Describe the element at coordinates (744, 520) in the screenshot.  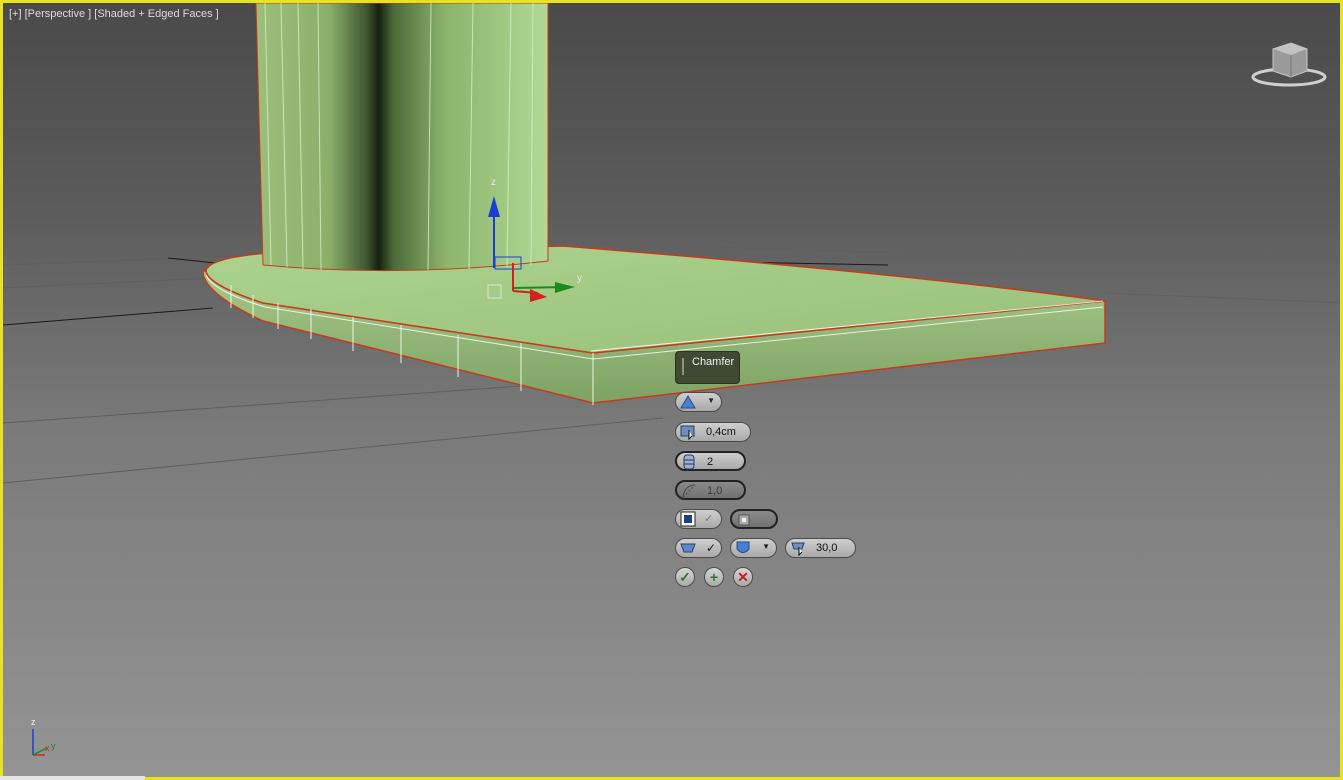
I see `invert-icon` at that location.